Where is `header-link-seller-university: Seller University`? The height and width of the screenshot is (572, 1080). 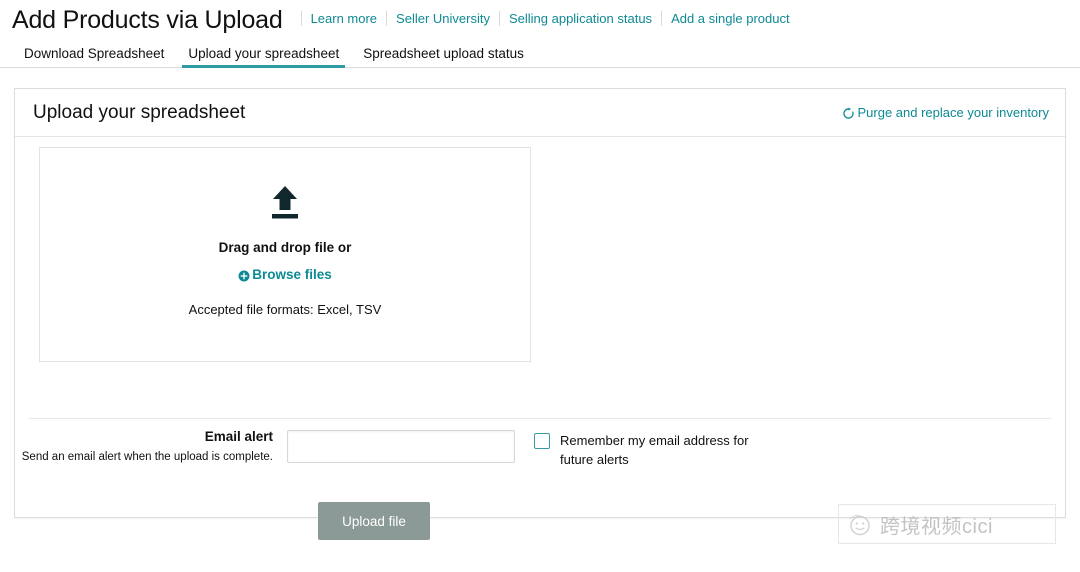
header-link-seller-university: Seller University is located at coordinates (443, 18).